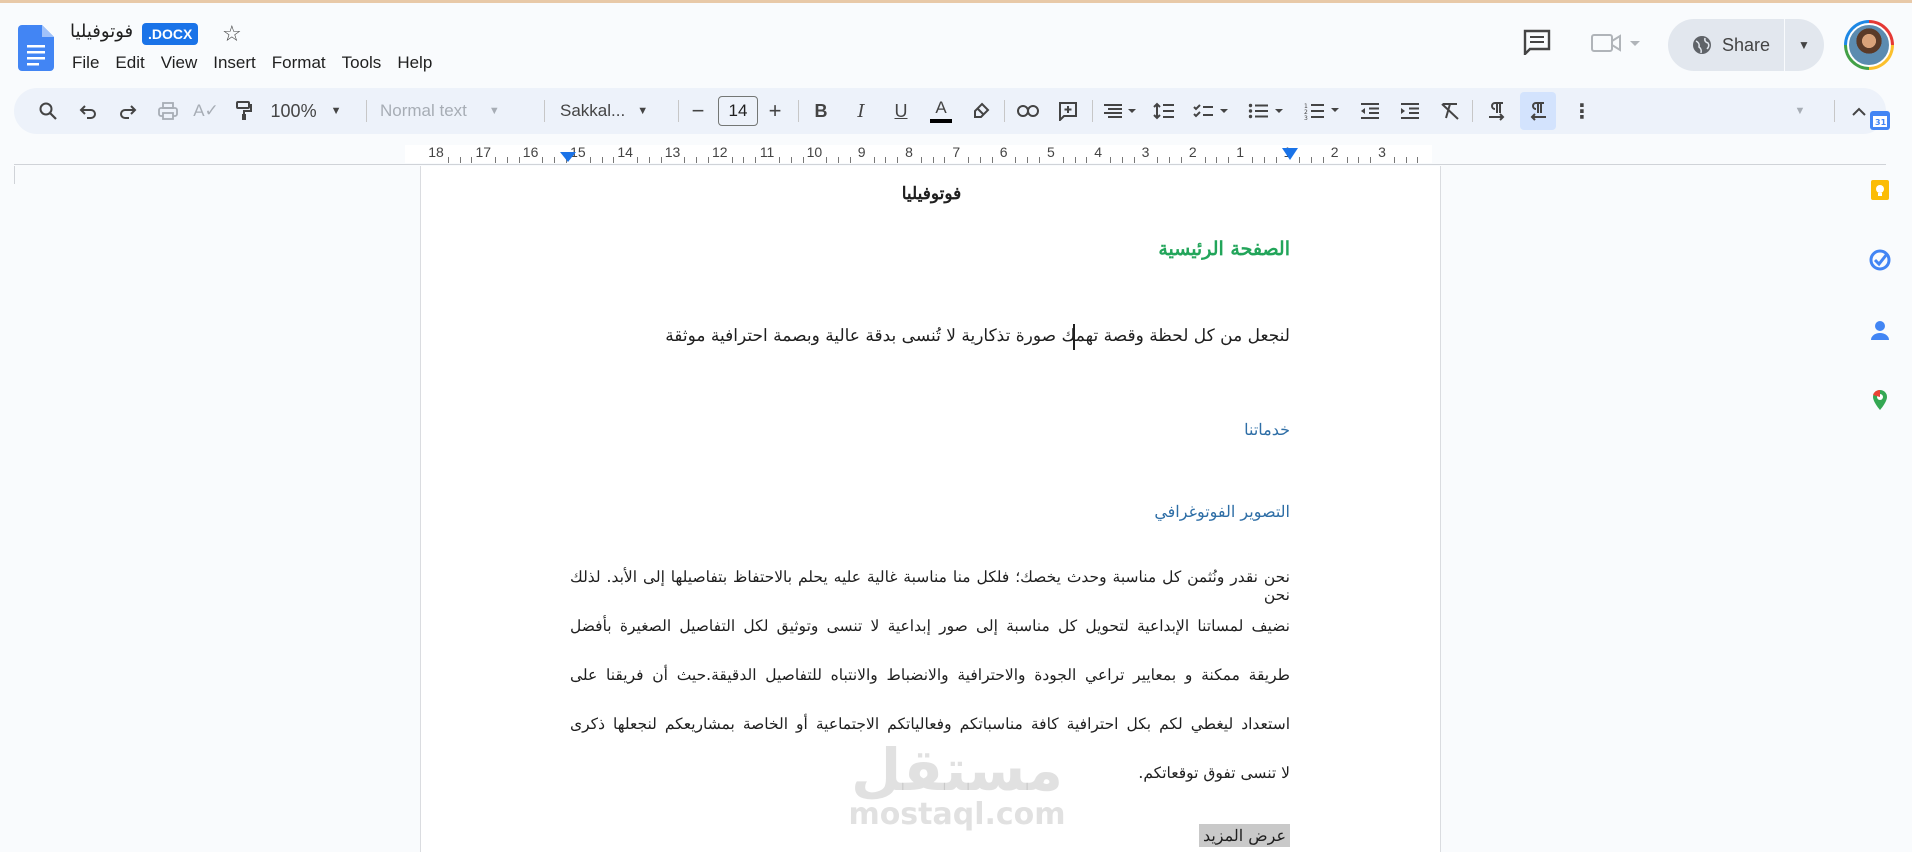  I want to click on ruler-number: 8, so click(909, 152).